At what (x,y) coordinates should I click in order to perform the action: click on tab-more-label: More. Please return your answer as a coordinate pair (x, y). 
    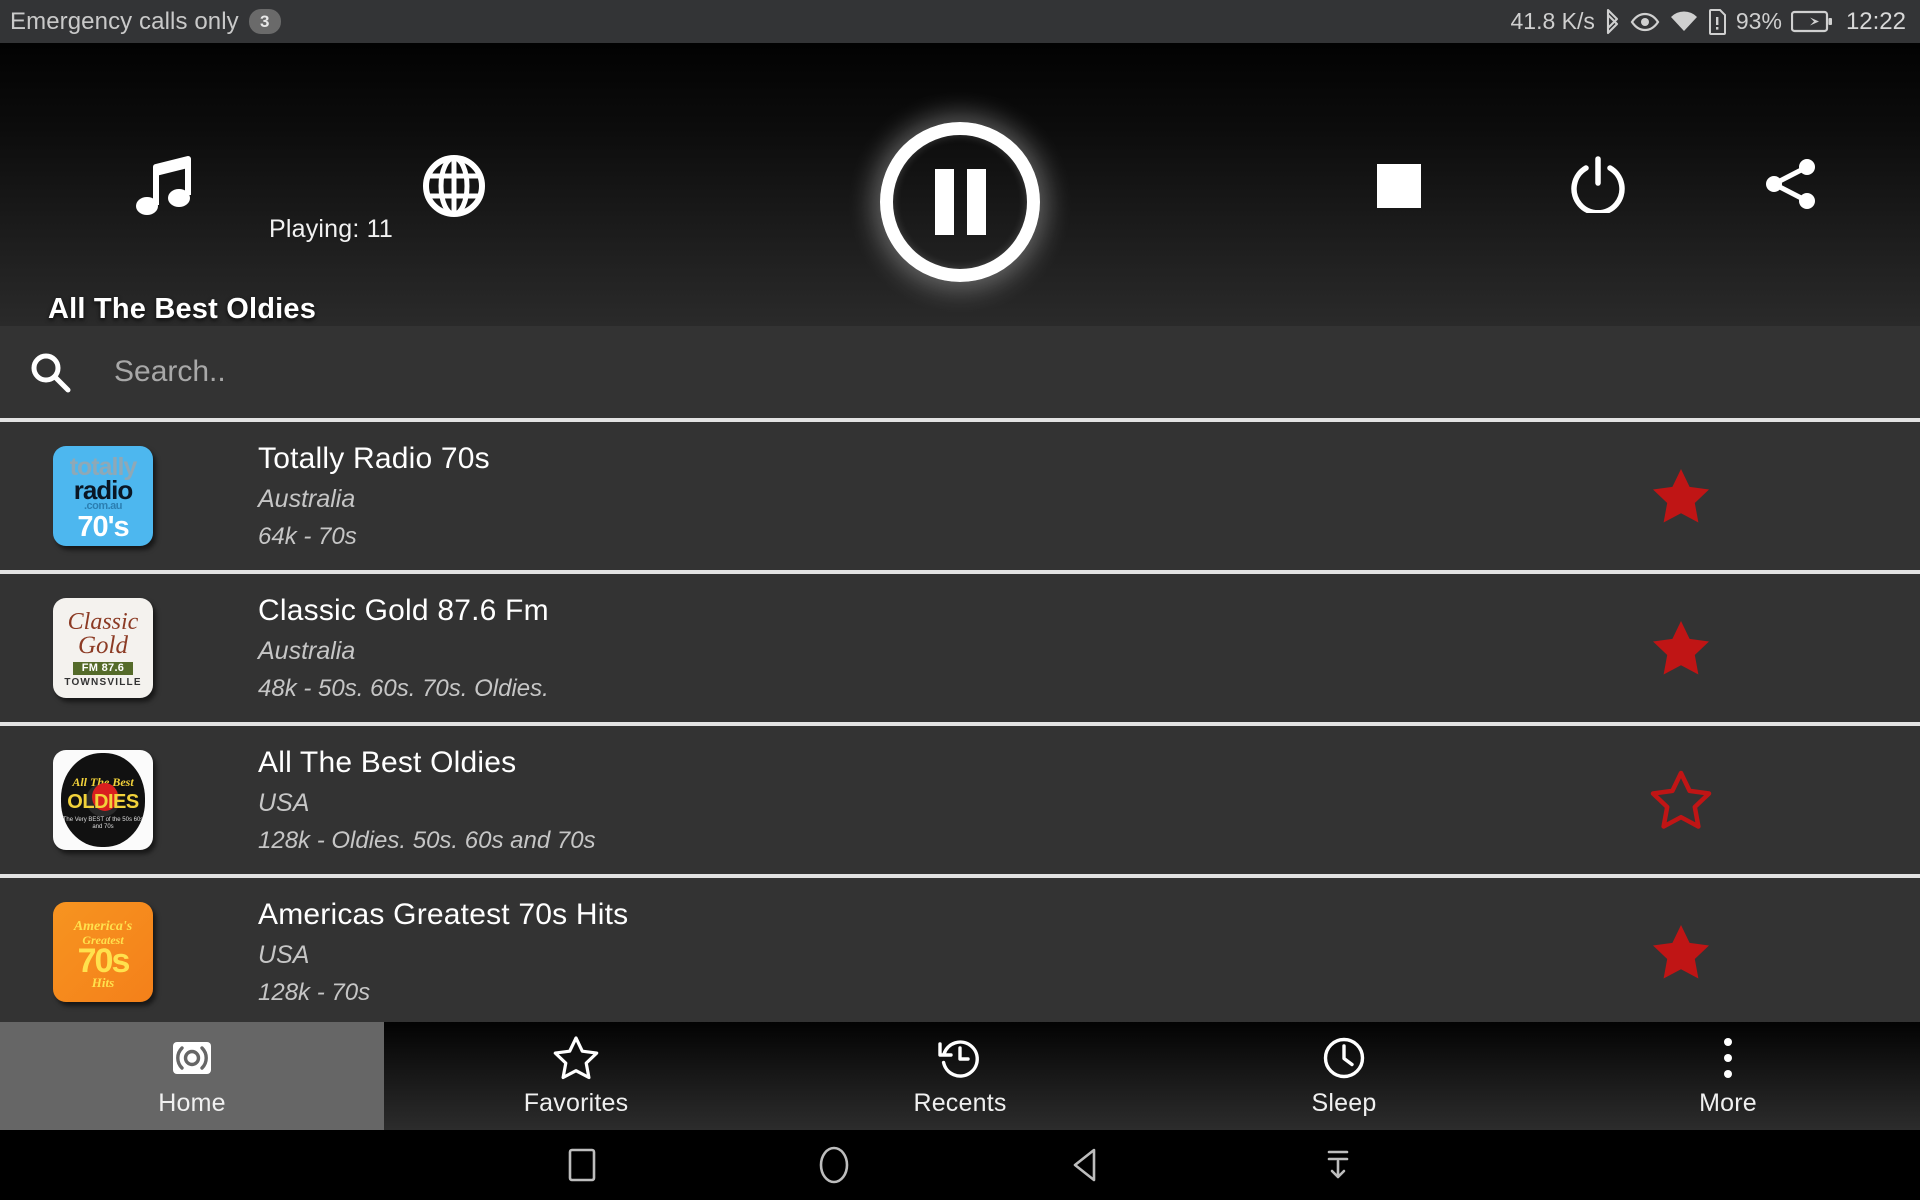
    Looking at the image, I should click on (1728, 1103).